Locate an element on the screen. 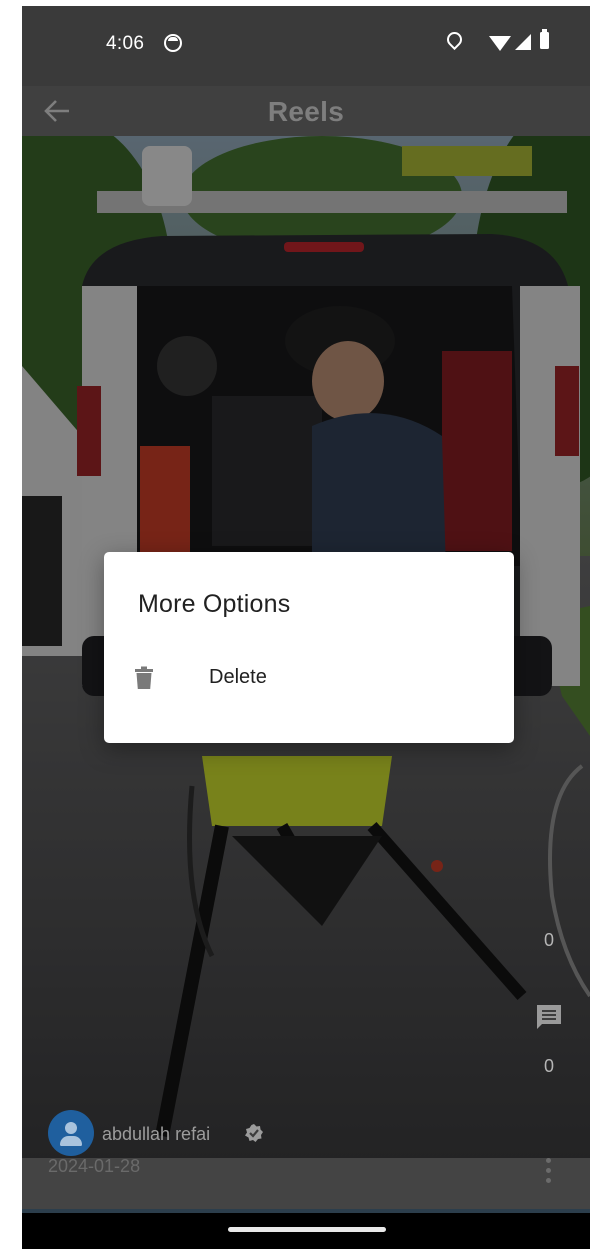  author-name: abdullah refai is located at coordinates (156, 1134).